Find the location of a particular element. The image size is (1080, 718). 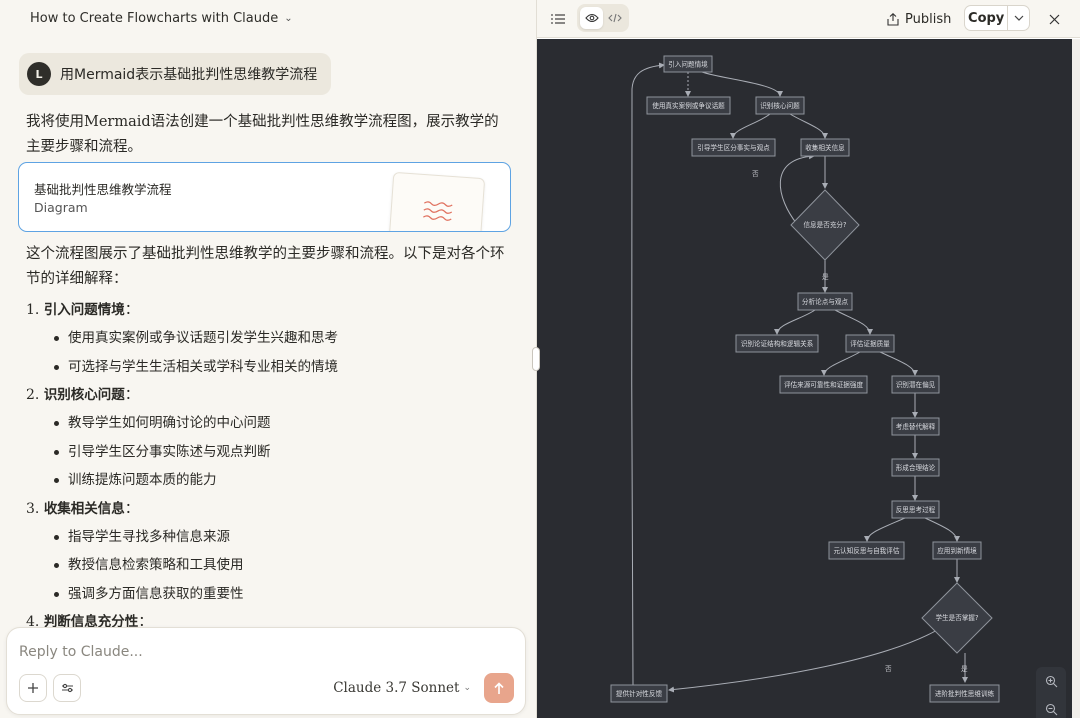

plus-icon is located at coordinates (33, 688).